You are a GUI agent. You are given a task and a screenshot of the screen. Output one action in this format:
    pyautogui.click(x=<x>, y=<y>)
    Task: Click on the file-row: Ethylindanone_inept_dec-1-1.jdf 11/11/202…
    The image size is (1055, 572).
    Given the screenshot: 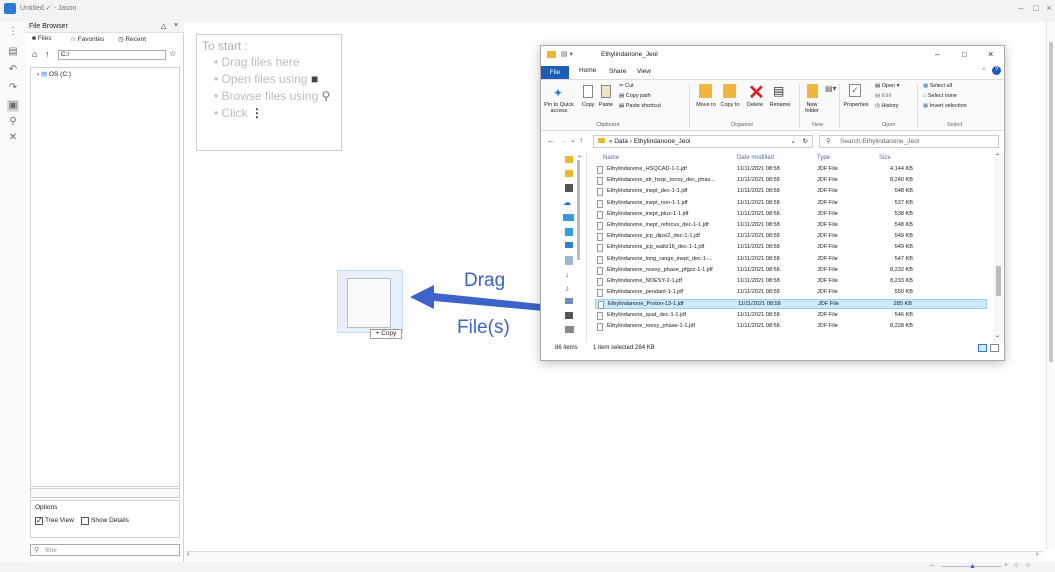 What is the action you would take?
    pyautogui.click(x=791, y=192)
    